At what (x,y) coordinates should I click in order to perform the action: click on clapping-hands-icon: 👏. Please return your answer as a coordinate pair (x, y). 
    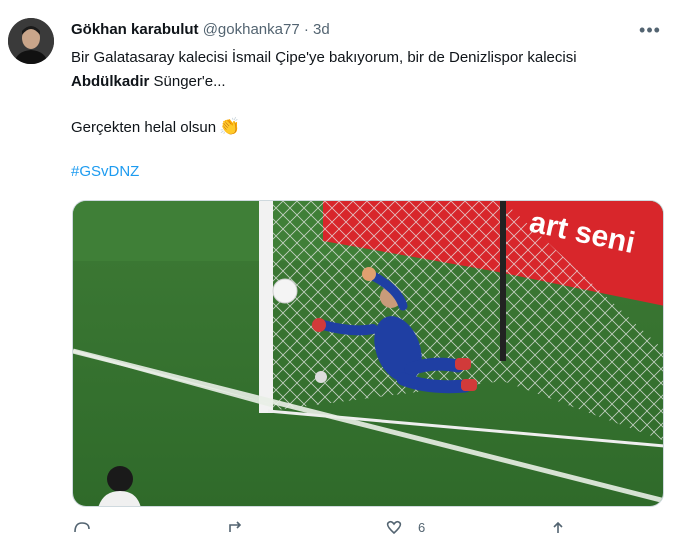
    Looking at the image, I should click on (230, 126).